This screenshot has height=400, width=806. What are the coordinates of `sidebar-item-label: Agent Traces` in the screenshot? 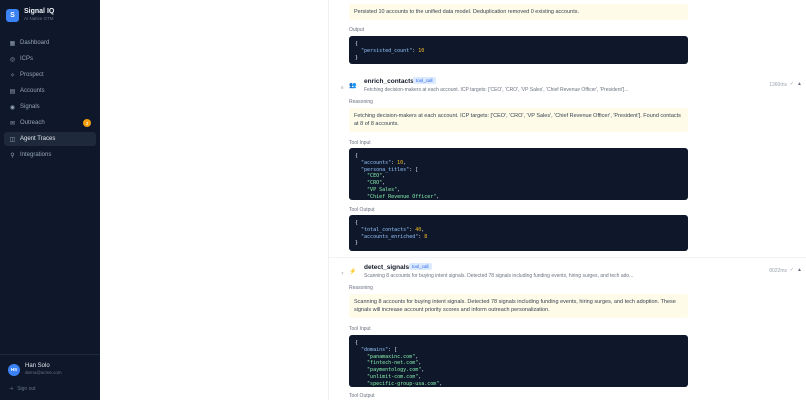 It's located at (38, 139).